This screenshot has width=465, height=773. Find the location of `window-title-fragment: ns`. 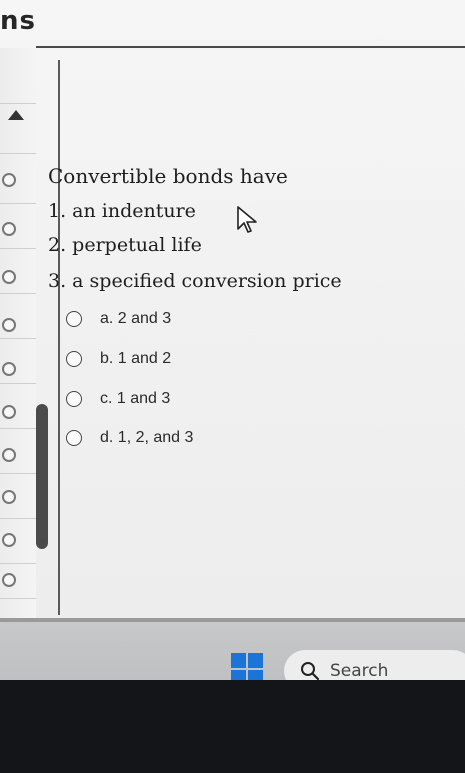

window-title-fragment: ns is located at coordinates (18, 21).